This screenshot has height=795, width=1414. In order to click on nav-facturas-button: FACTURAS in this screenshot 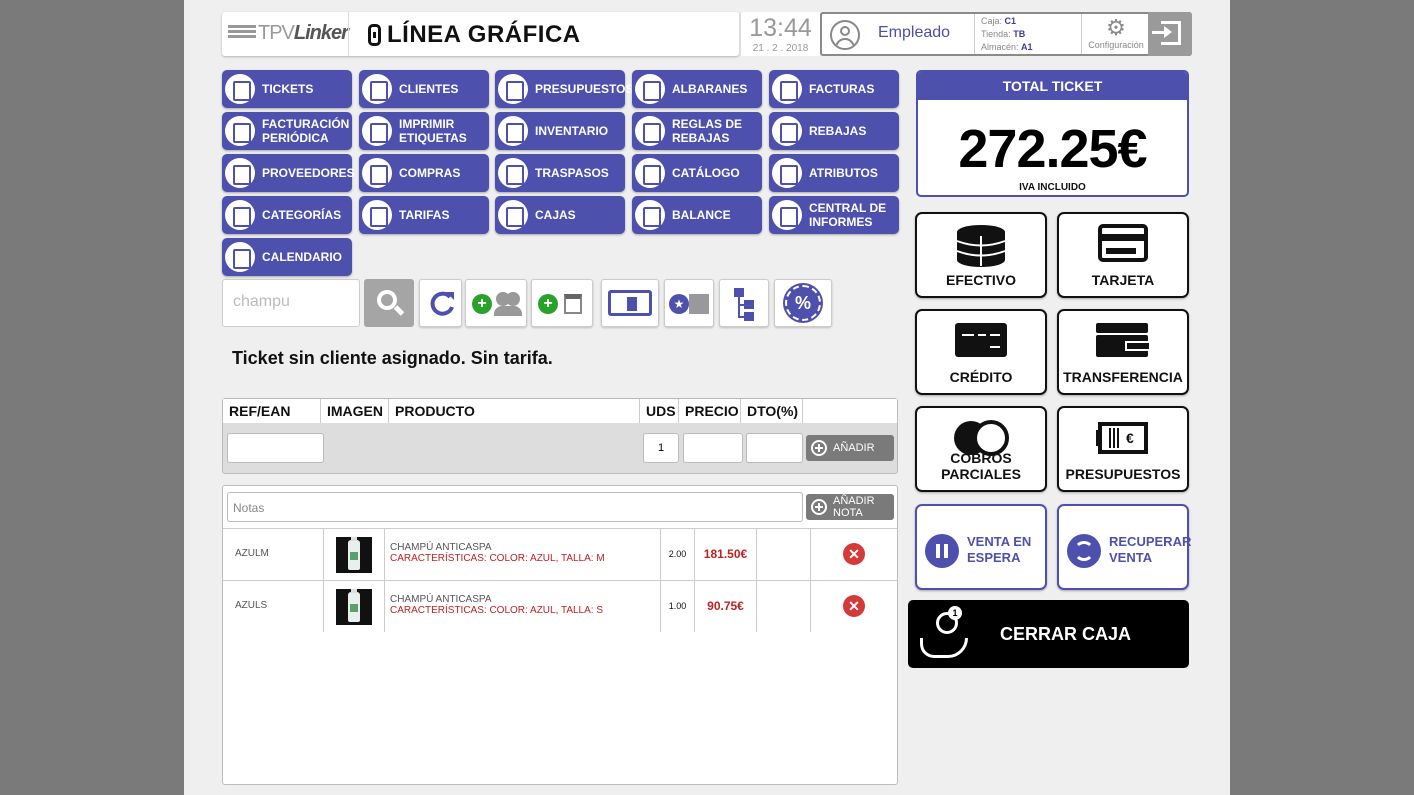, I will do `click(834, 89)`.